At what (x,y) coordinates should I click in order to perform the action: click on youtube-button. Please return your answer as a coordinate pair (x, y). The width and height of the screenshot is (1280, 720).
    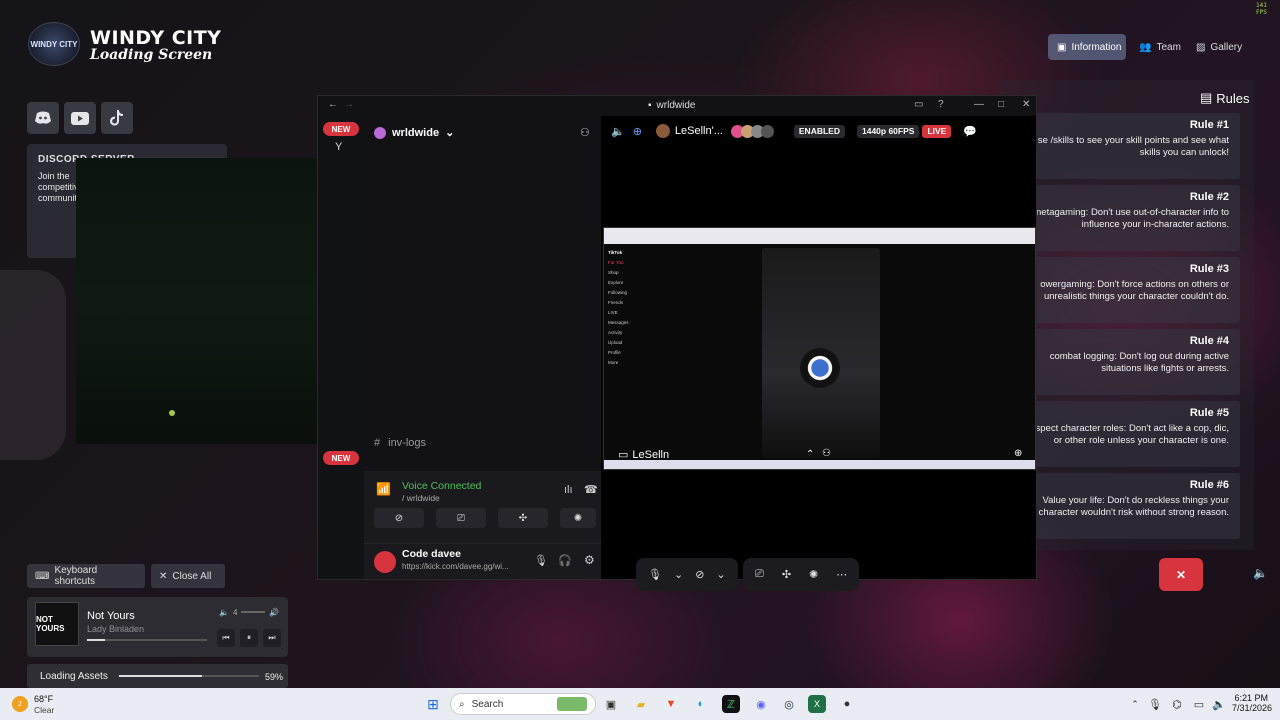
    Looking at the image, I should click on (80, 118).